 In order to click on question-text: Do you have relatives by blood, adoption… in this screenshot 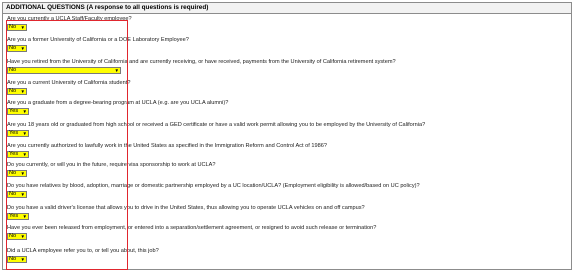, I will do `click(213, 186)`.